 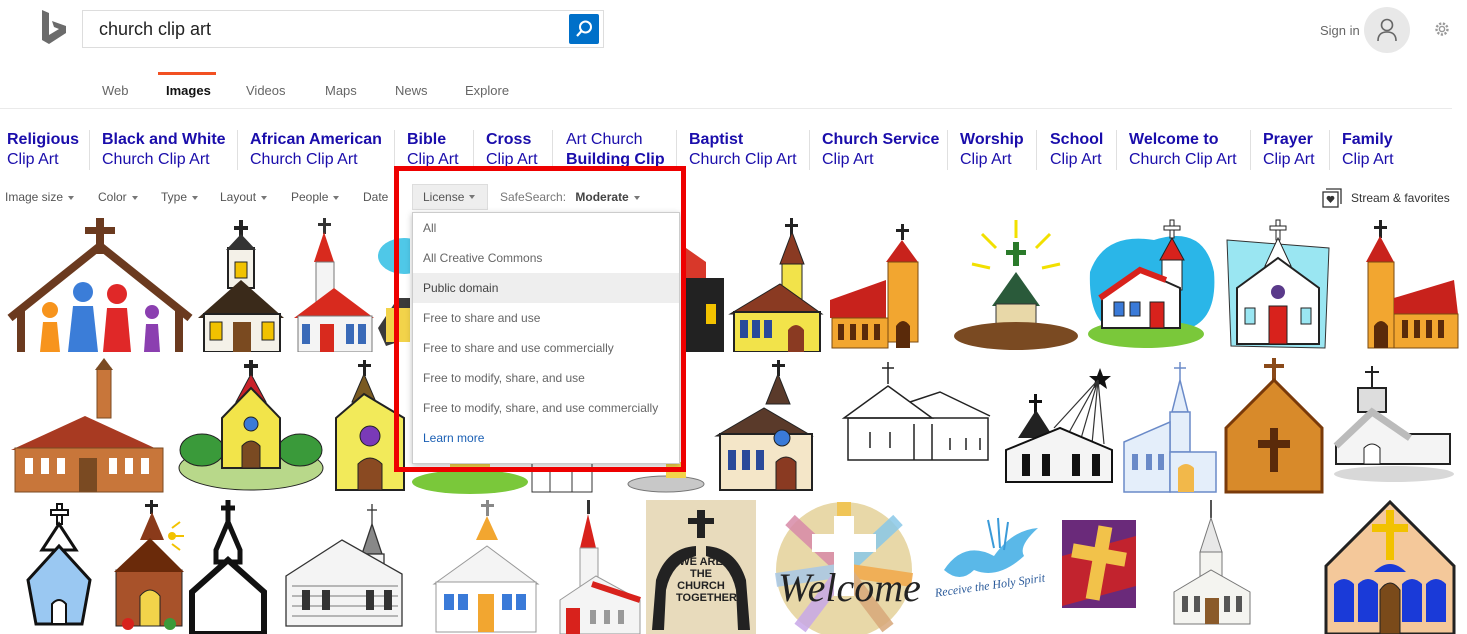 What do you see at coordinates (1183, 150) in the screenshot?
I see `related-search-welcome: Welcome to Church Clip Art` at bounding box center [1183, 150].